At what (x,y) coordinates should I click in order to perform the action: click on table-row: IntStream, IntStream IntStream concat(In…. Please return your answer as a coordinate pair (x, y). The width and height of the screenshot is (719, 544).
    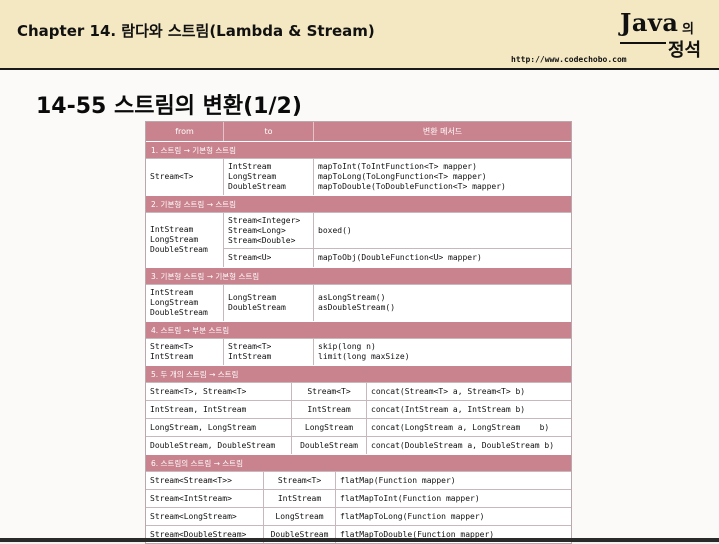
    Looking at the image, I should click on (358, 409).